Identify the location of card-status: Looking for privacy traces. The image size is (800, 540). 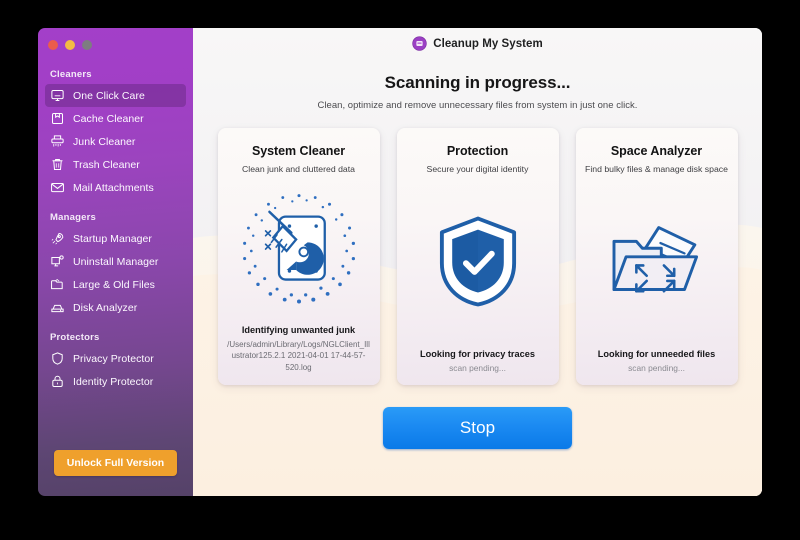
(477, 354).